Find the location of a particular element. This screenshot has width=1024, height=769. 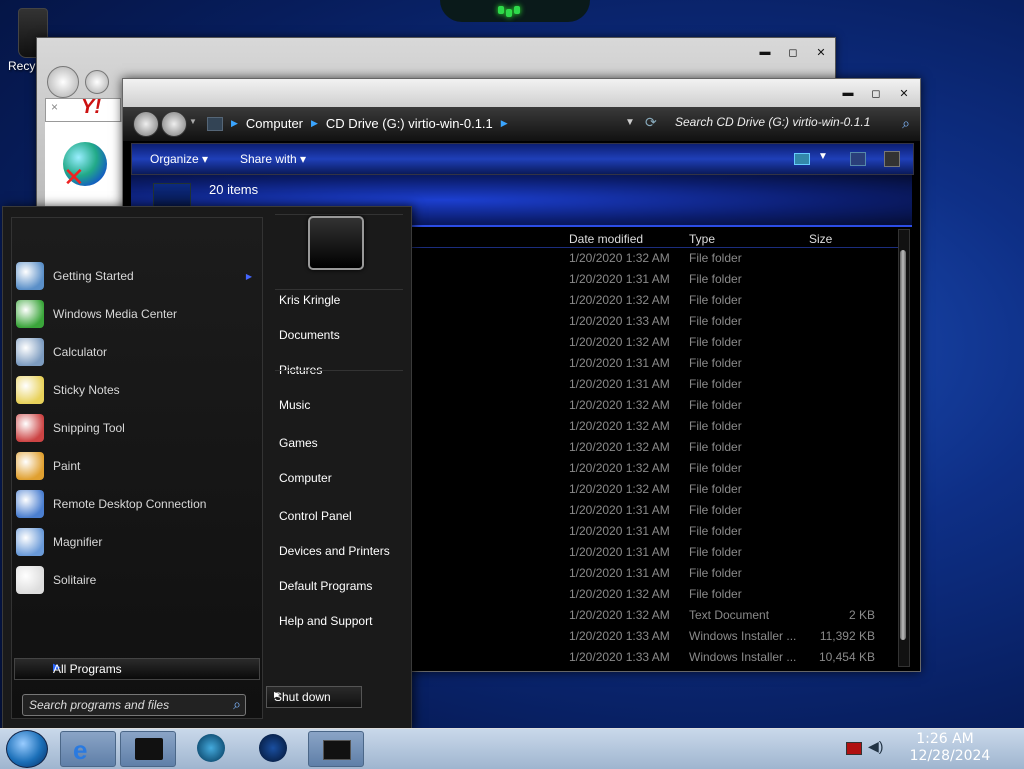

shutdown-options-icon: ▶ is located at coordinates (313, 694).